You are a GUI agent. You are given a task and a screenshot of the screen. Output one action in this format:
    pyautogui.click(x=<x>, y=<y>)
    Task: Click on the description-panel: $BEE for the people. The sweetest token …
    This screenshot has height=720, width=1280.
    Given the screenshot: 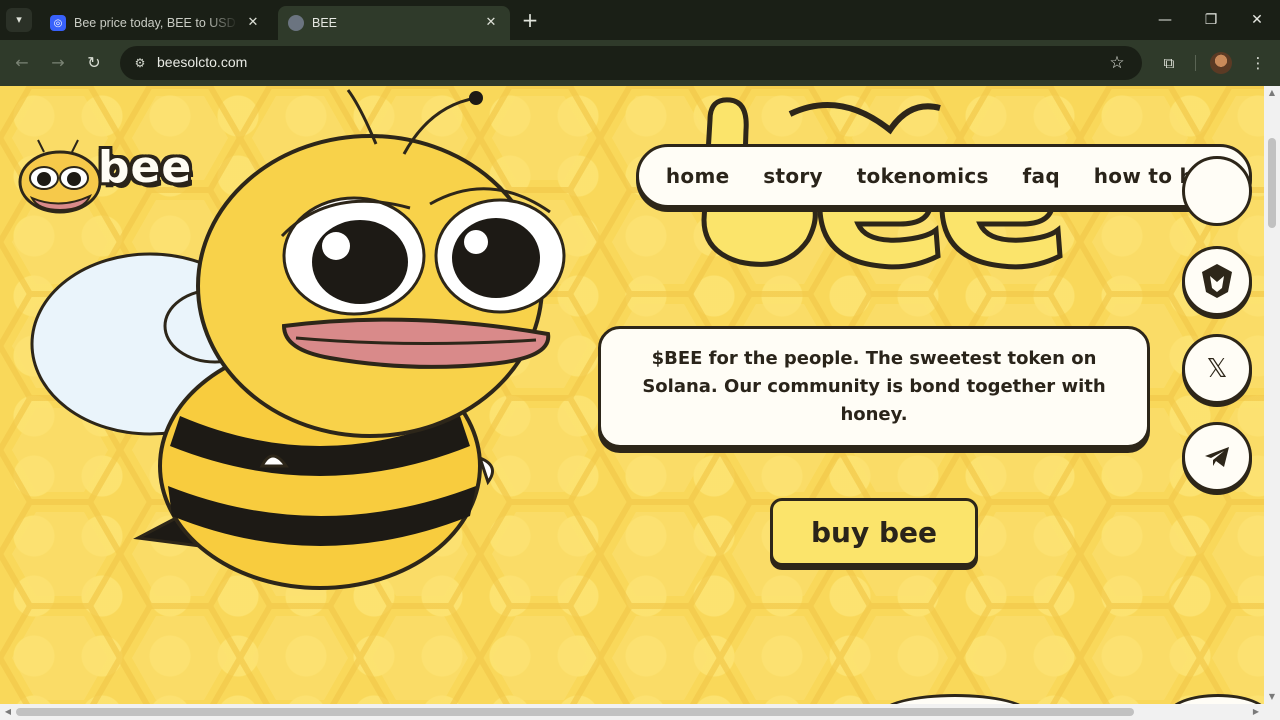 What is the action you would take?
    pyautogui.click(x=874, y=387)
    